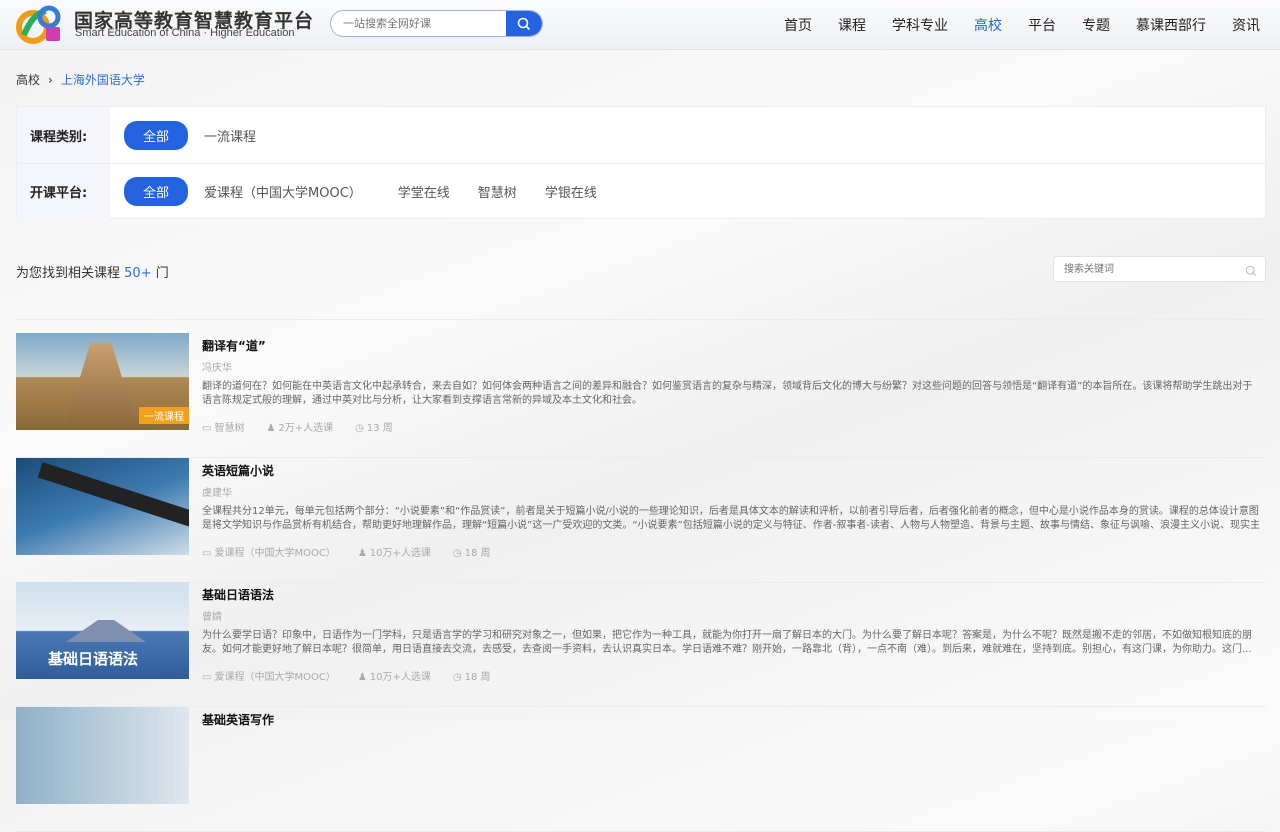  I want to click on platform-filter-row: 开课平台: 全部 爱课程（中国大学MOOC） 学堂在线 智慧树 学银在线, so click(641, 191).